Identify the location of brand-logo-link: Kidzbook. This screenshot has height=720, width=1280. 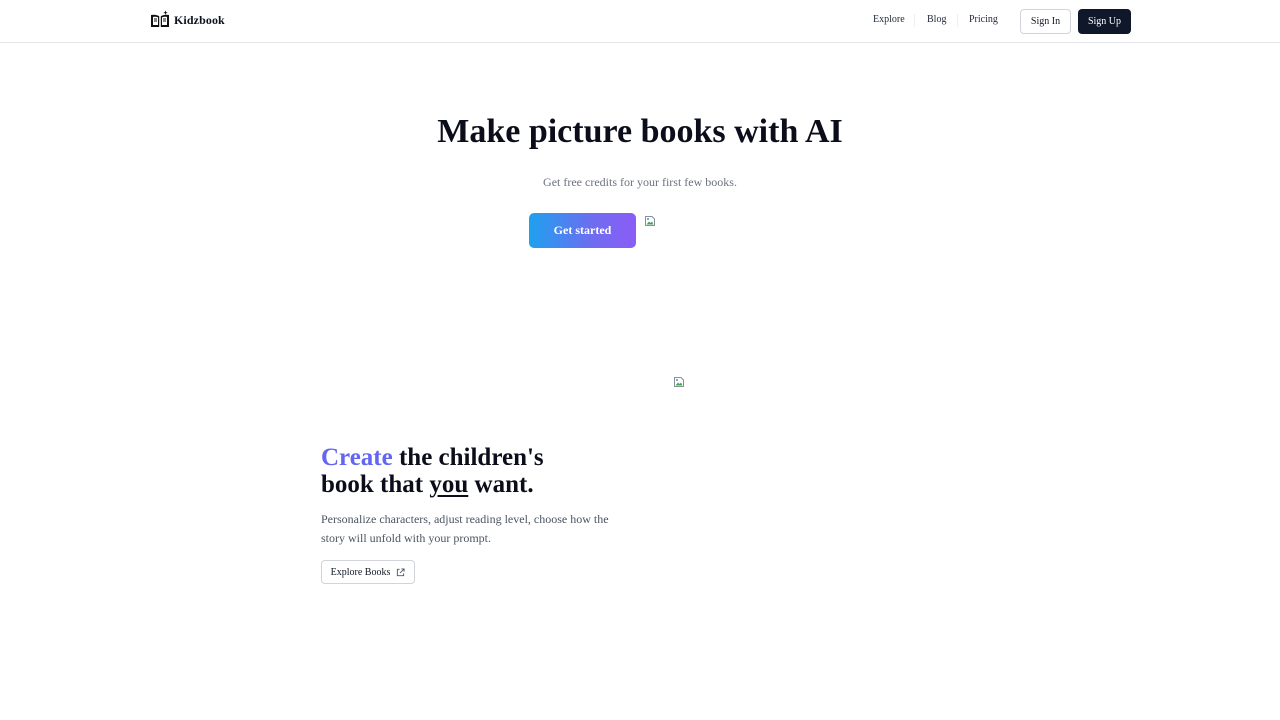
(187, 20).